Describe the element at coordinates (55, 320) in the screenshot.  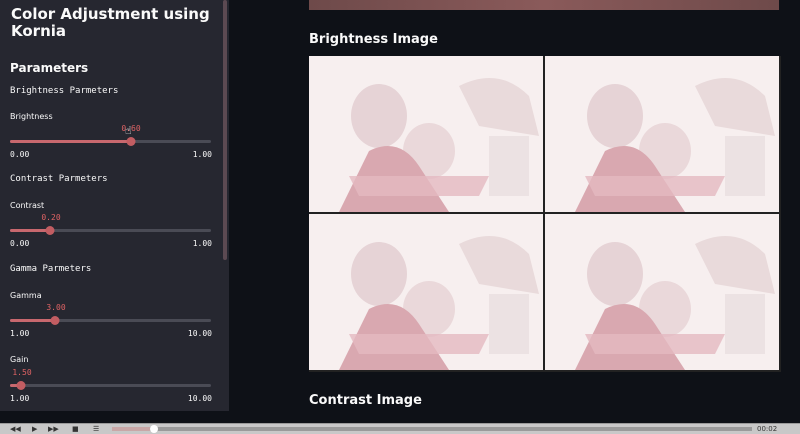
I see `gamma-slider-thumb` at that location.